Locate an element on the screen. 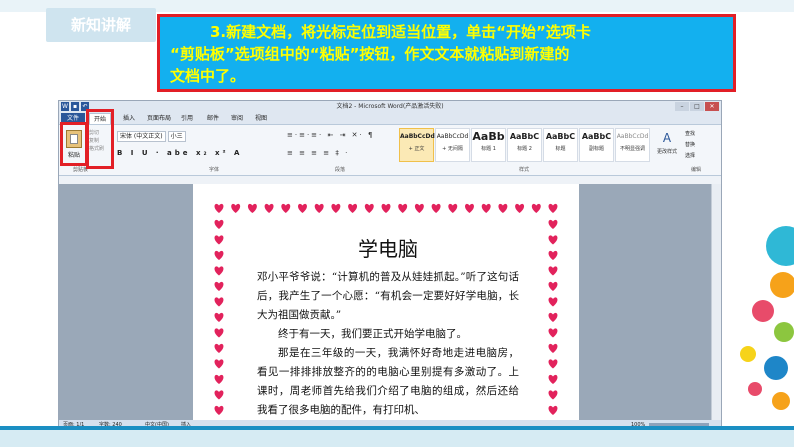 The height and width of the screenshot is (447, 794). tab-view: 视图 is located at coordinates (261, 118).